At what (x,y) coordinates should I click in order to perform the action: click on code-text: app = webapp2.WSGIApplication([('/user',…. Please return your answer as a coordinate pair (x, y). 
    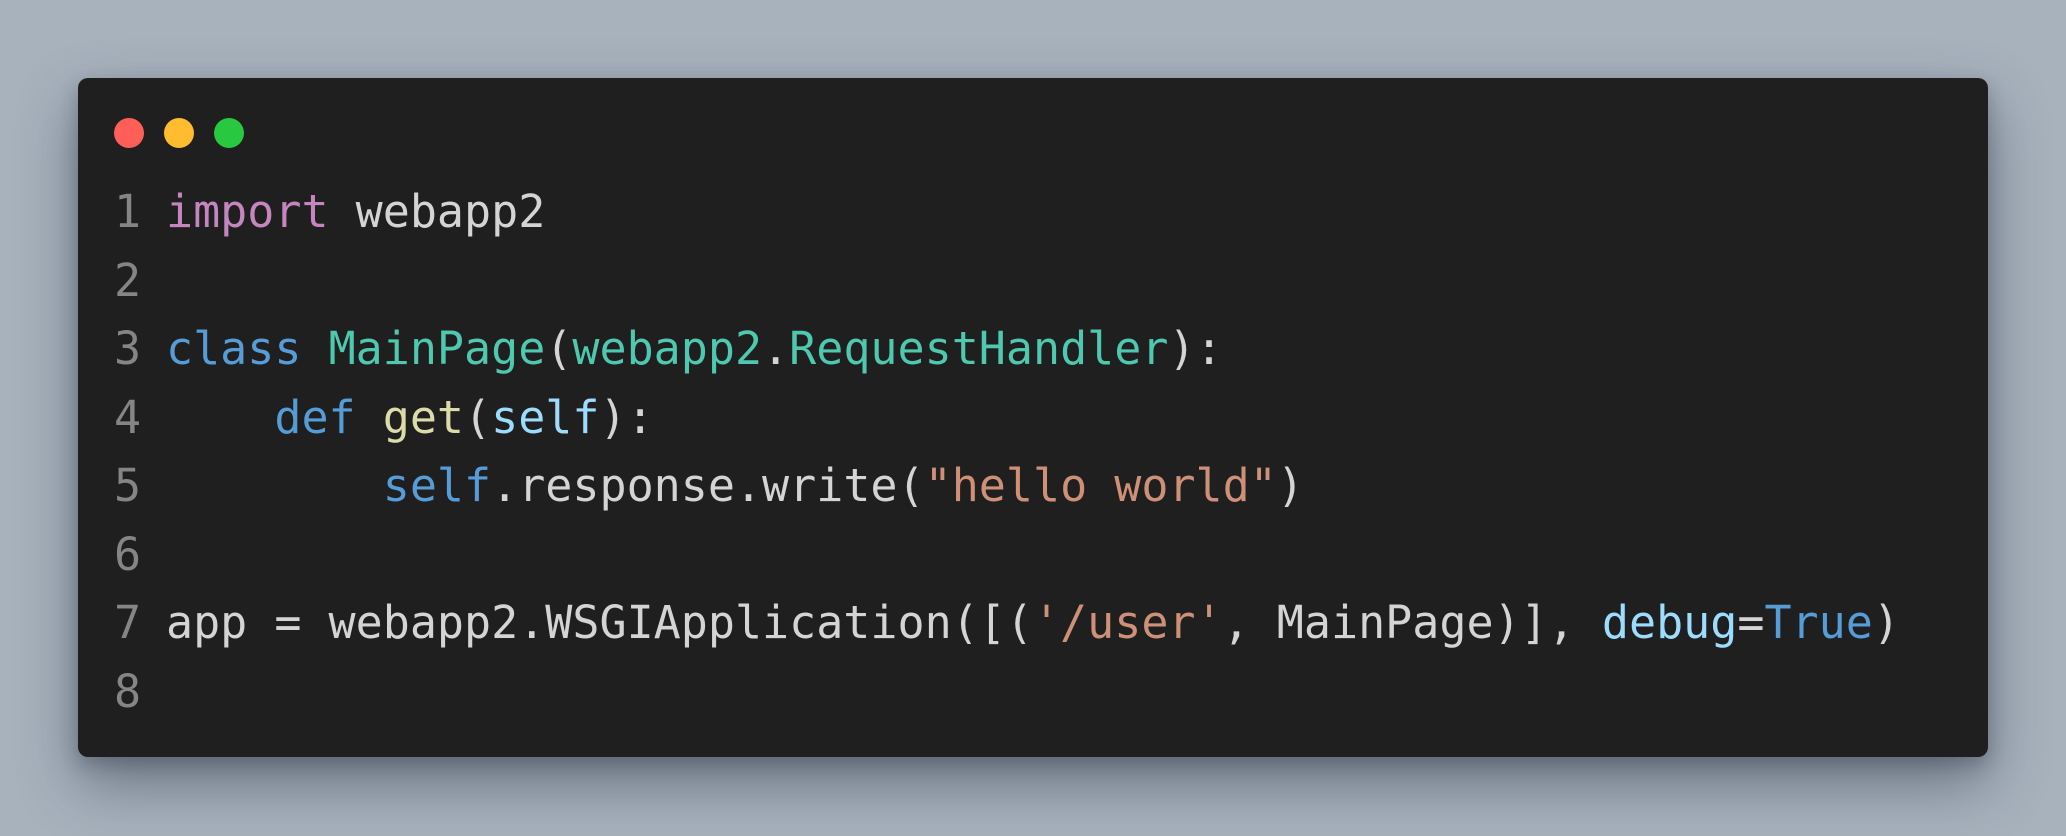
    Looking at the image, I should click on (1033, 623).